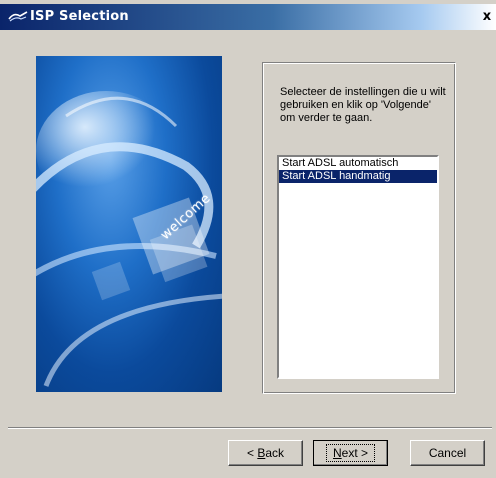  What do you see at coordinates (358, 163) in the screenshot?
I see `list-item: Start ADSL automatisch` at bounding box center [358, 163].